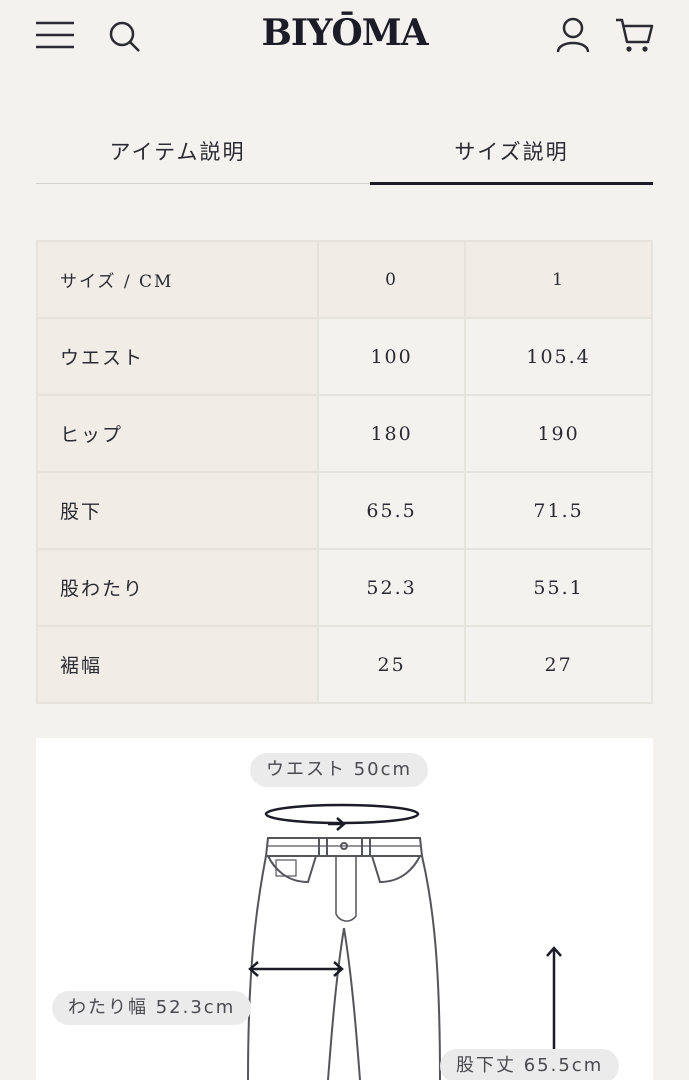  What do you see at coordinates (558, 433) in the screenshot?
I see `table-cell: 190` at bounding box center [558, 433].